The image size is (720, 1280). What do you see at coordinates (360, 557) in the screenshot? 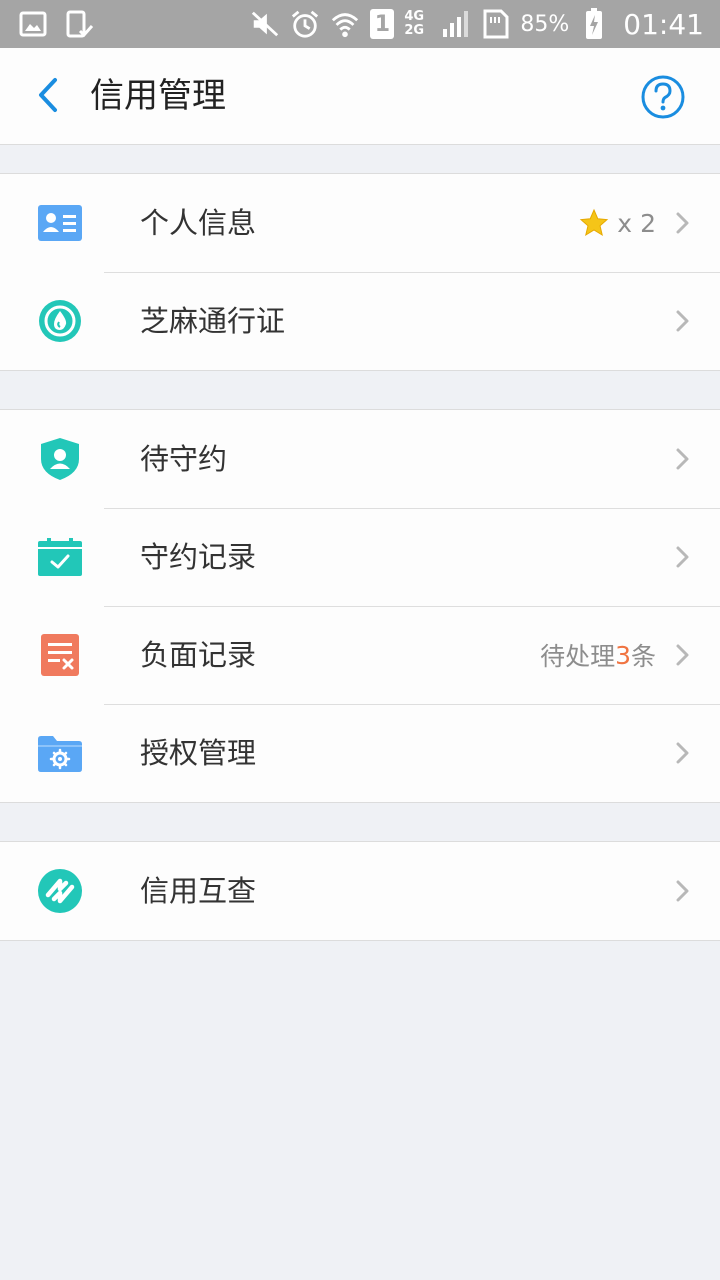
I see `list-item-promise-records: 守约记录` at bounding box center [360, 557].